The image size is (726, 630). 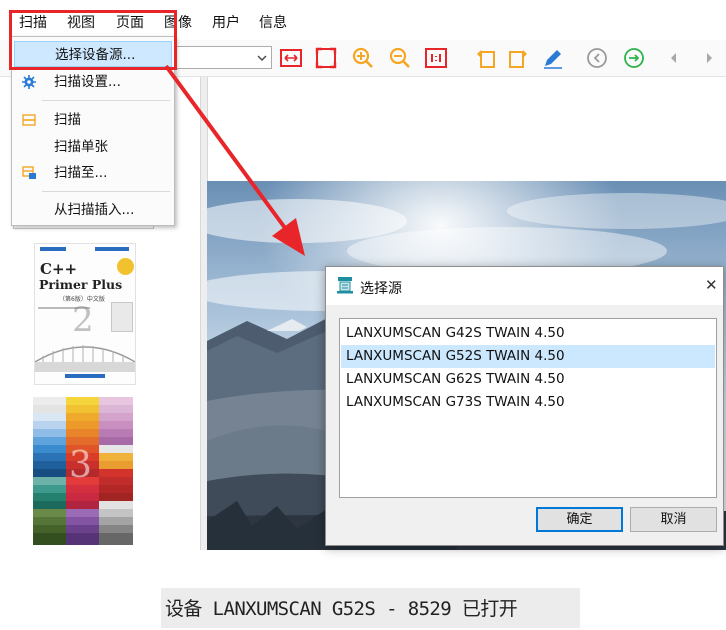 I want to click on menu-info: 信息, so click(x=273, y=23).